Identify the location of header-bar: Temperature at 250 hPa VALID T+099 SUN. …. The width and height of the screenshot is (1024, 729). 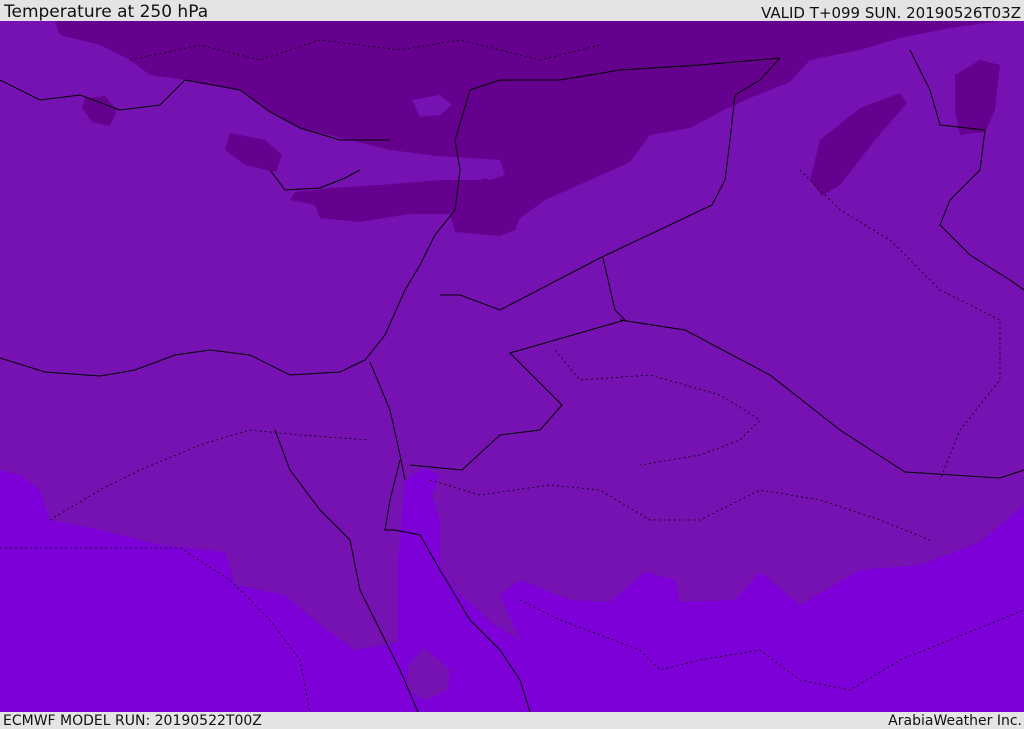
(512, 11).